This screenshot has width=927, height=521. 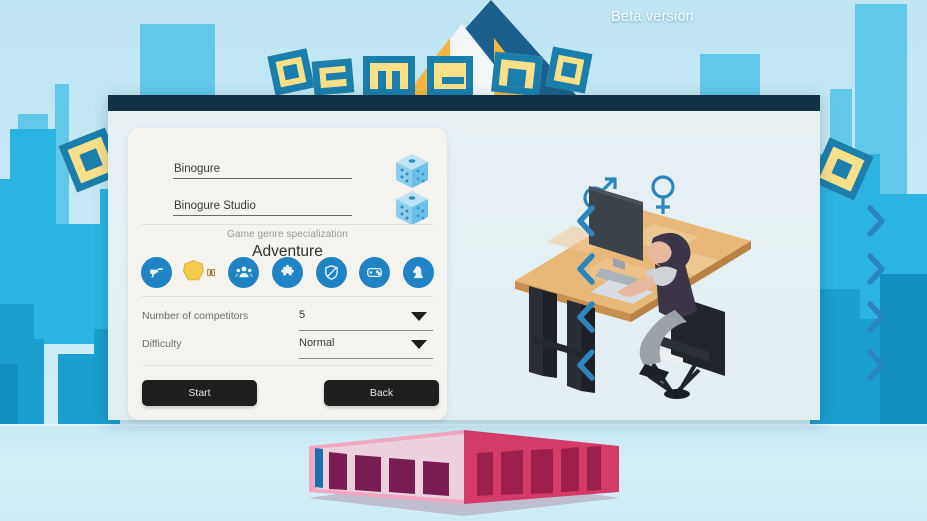 I want to click on genre-section-label: Game genre specialization, so click(x=287, y=234).